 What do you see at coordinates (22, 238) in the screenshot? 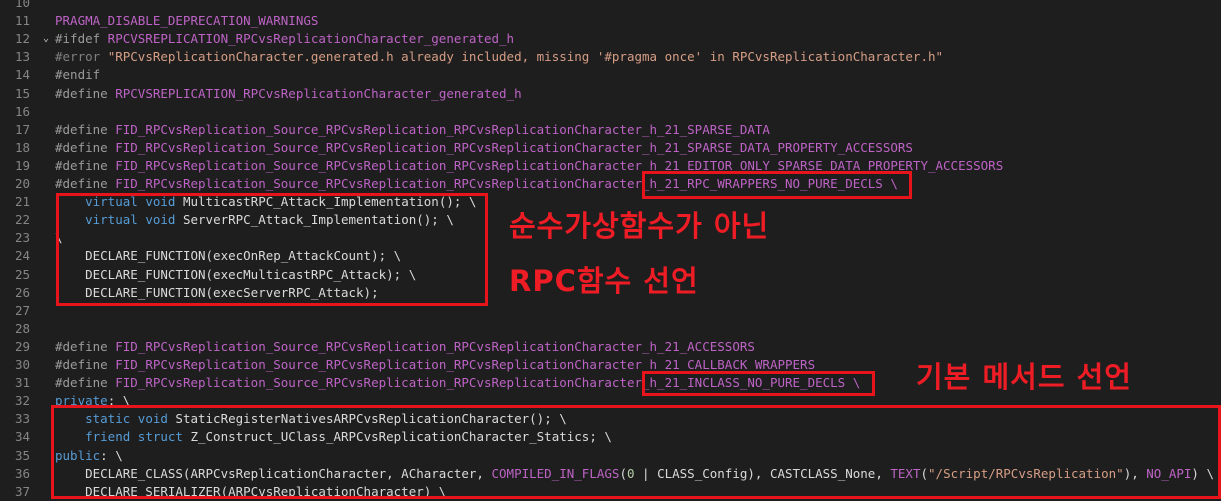
I see `line-number: 23` at bounding box center [22, 238].